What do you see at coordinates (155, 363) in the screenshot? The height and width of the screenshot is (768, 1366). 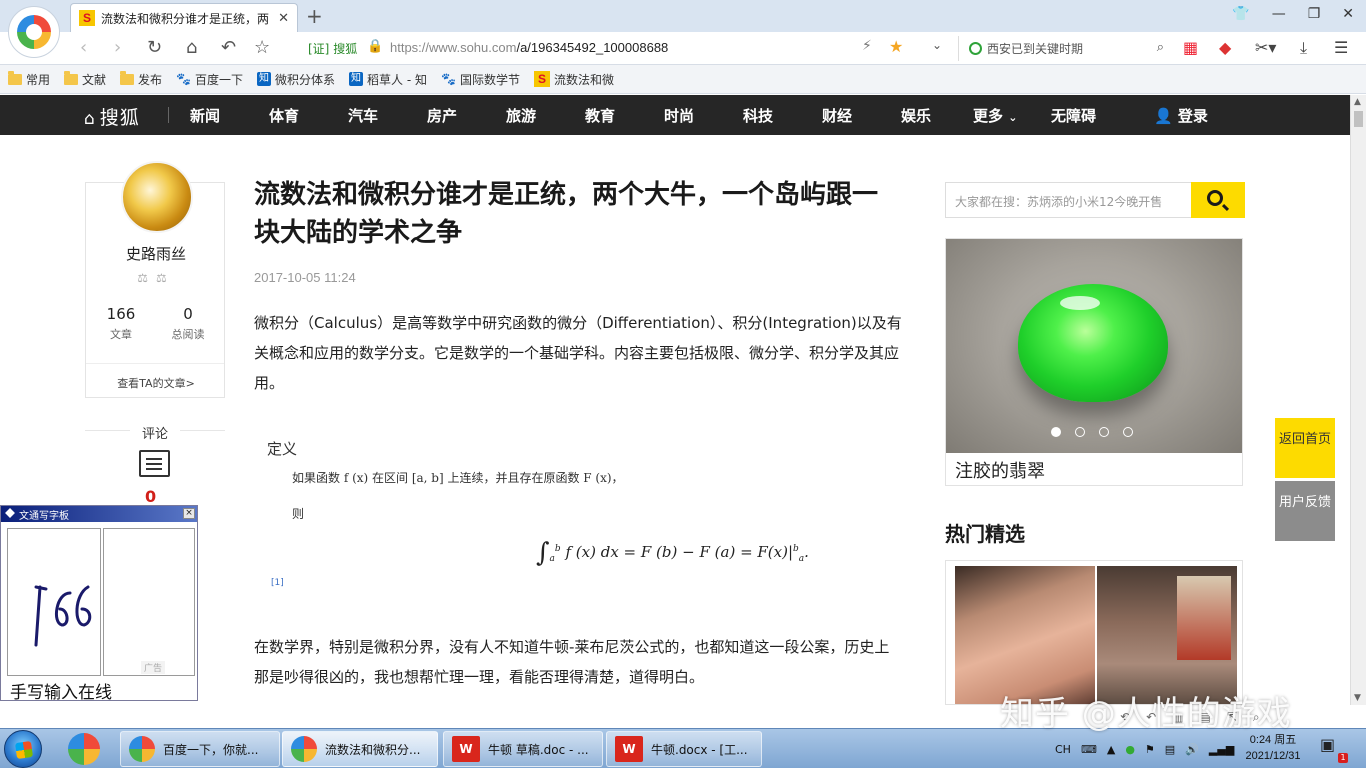 I see `divider` at bounding box center [155, 363].